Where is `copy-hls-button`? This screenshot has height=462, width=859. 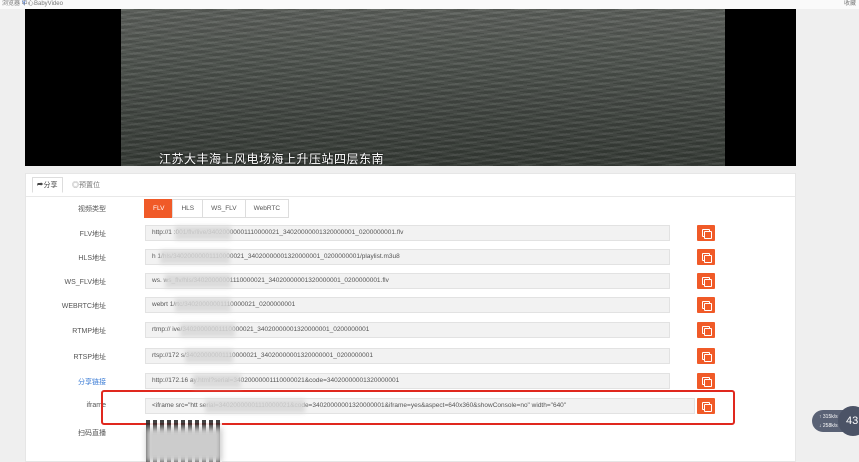 copy-hls-button is located at coordinates (706, 257).